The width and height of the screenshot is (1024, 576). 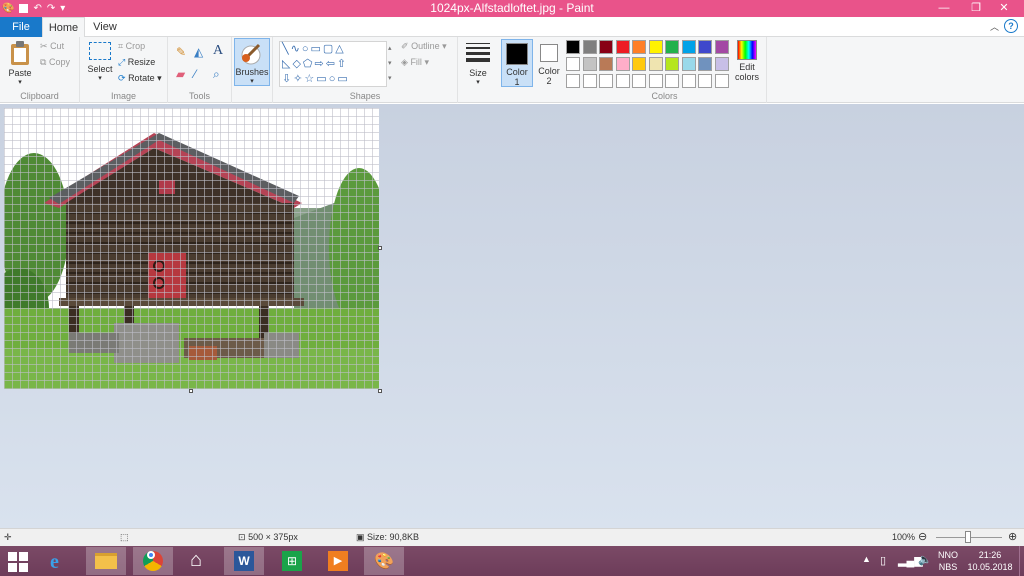 I want to click on color2-swatch, so click(x=549, y=53).